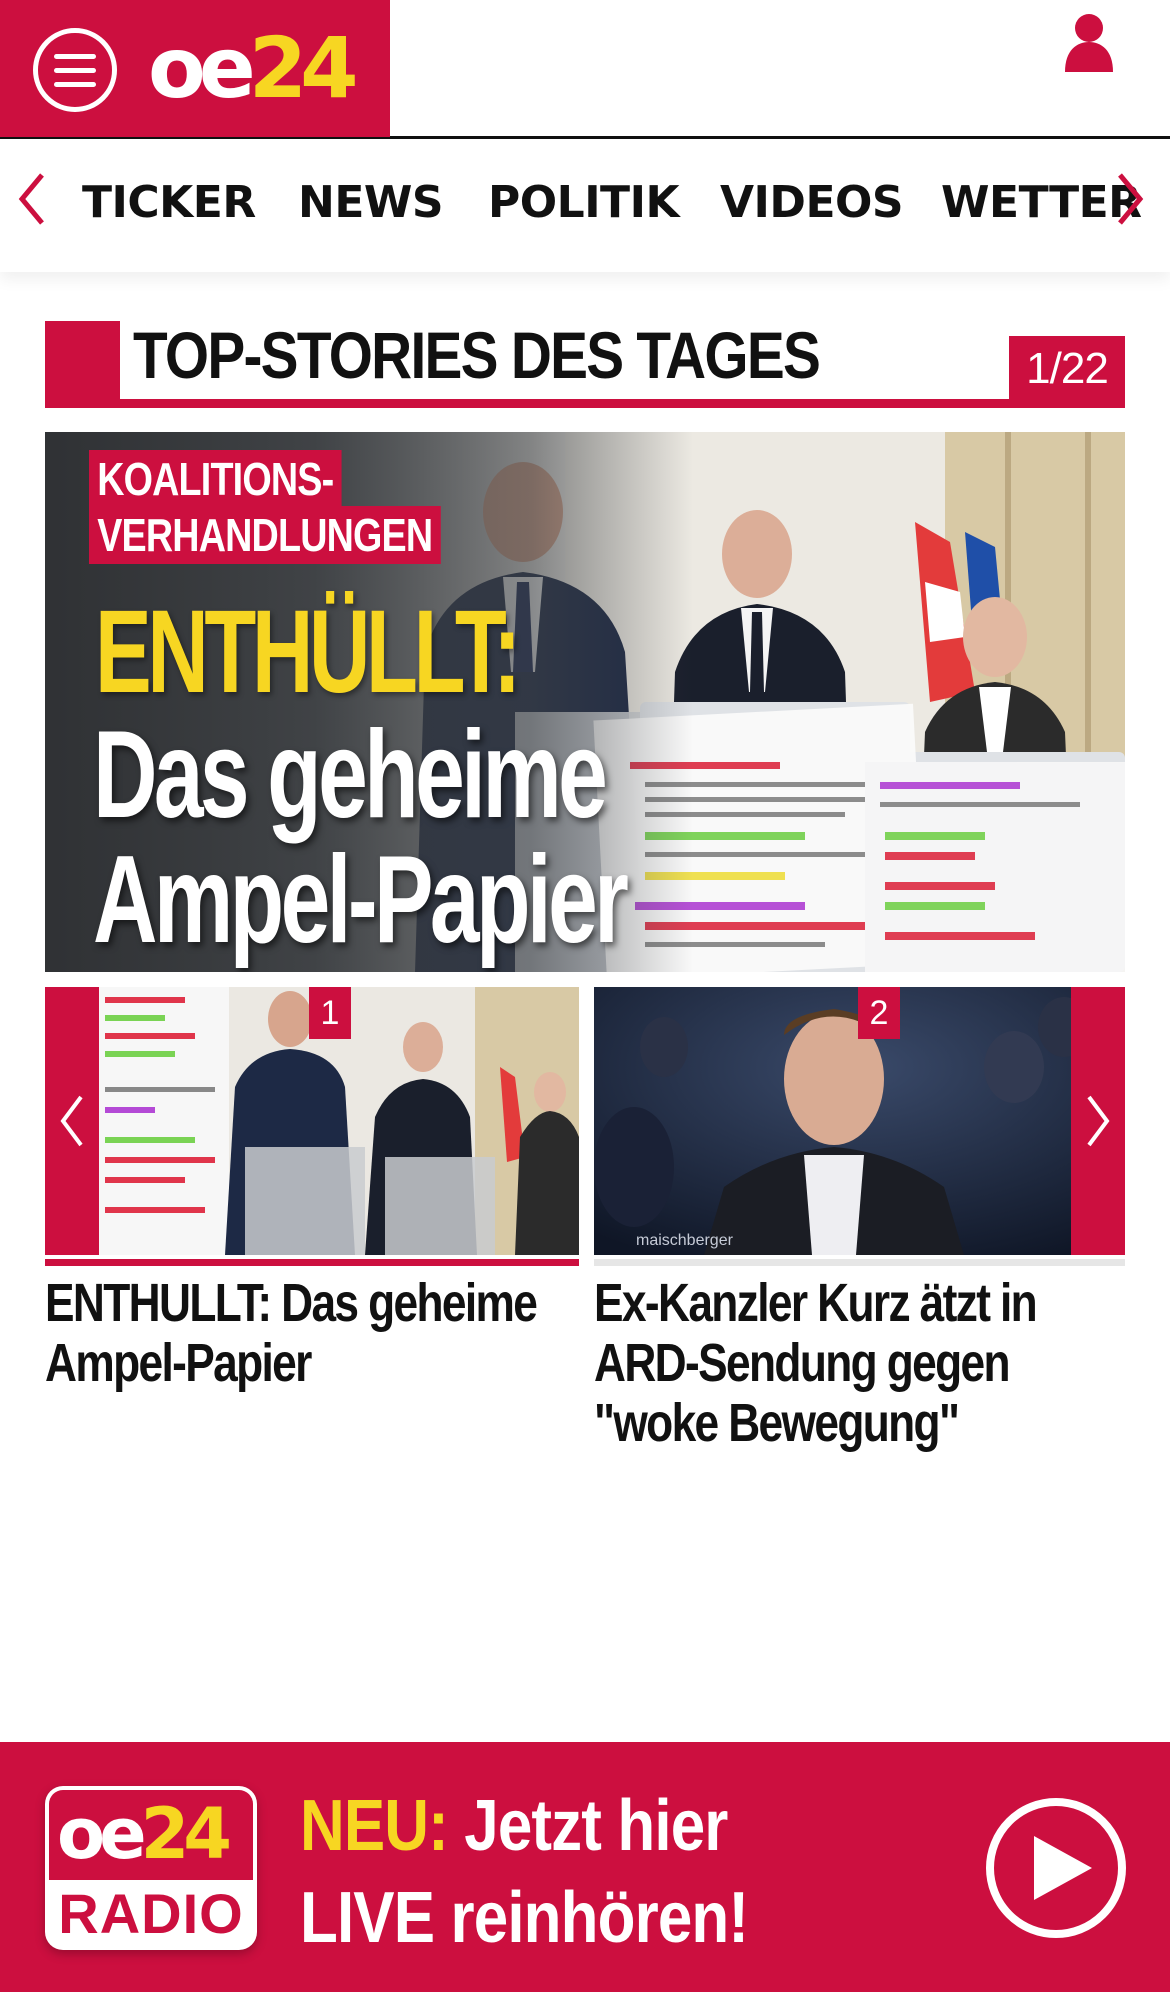  Describe the element at coordinates (585, 1127) in the screenshot. I see `story-carousel: 1 maischberger 2` at that location.